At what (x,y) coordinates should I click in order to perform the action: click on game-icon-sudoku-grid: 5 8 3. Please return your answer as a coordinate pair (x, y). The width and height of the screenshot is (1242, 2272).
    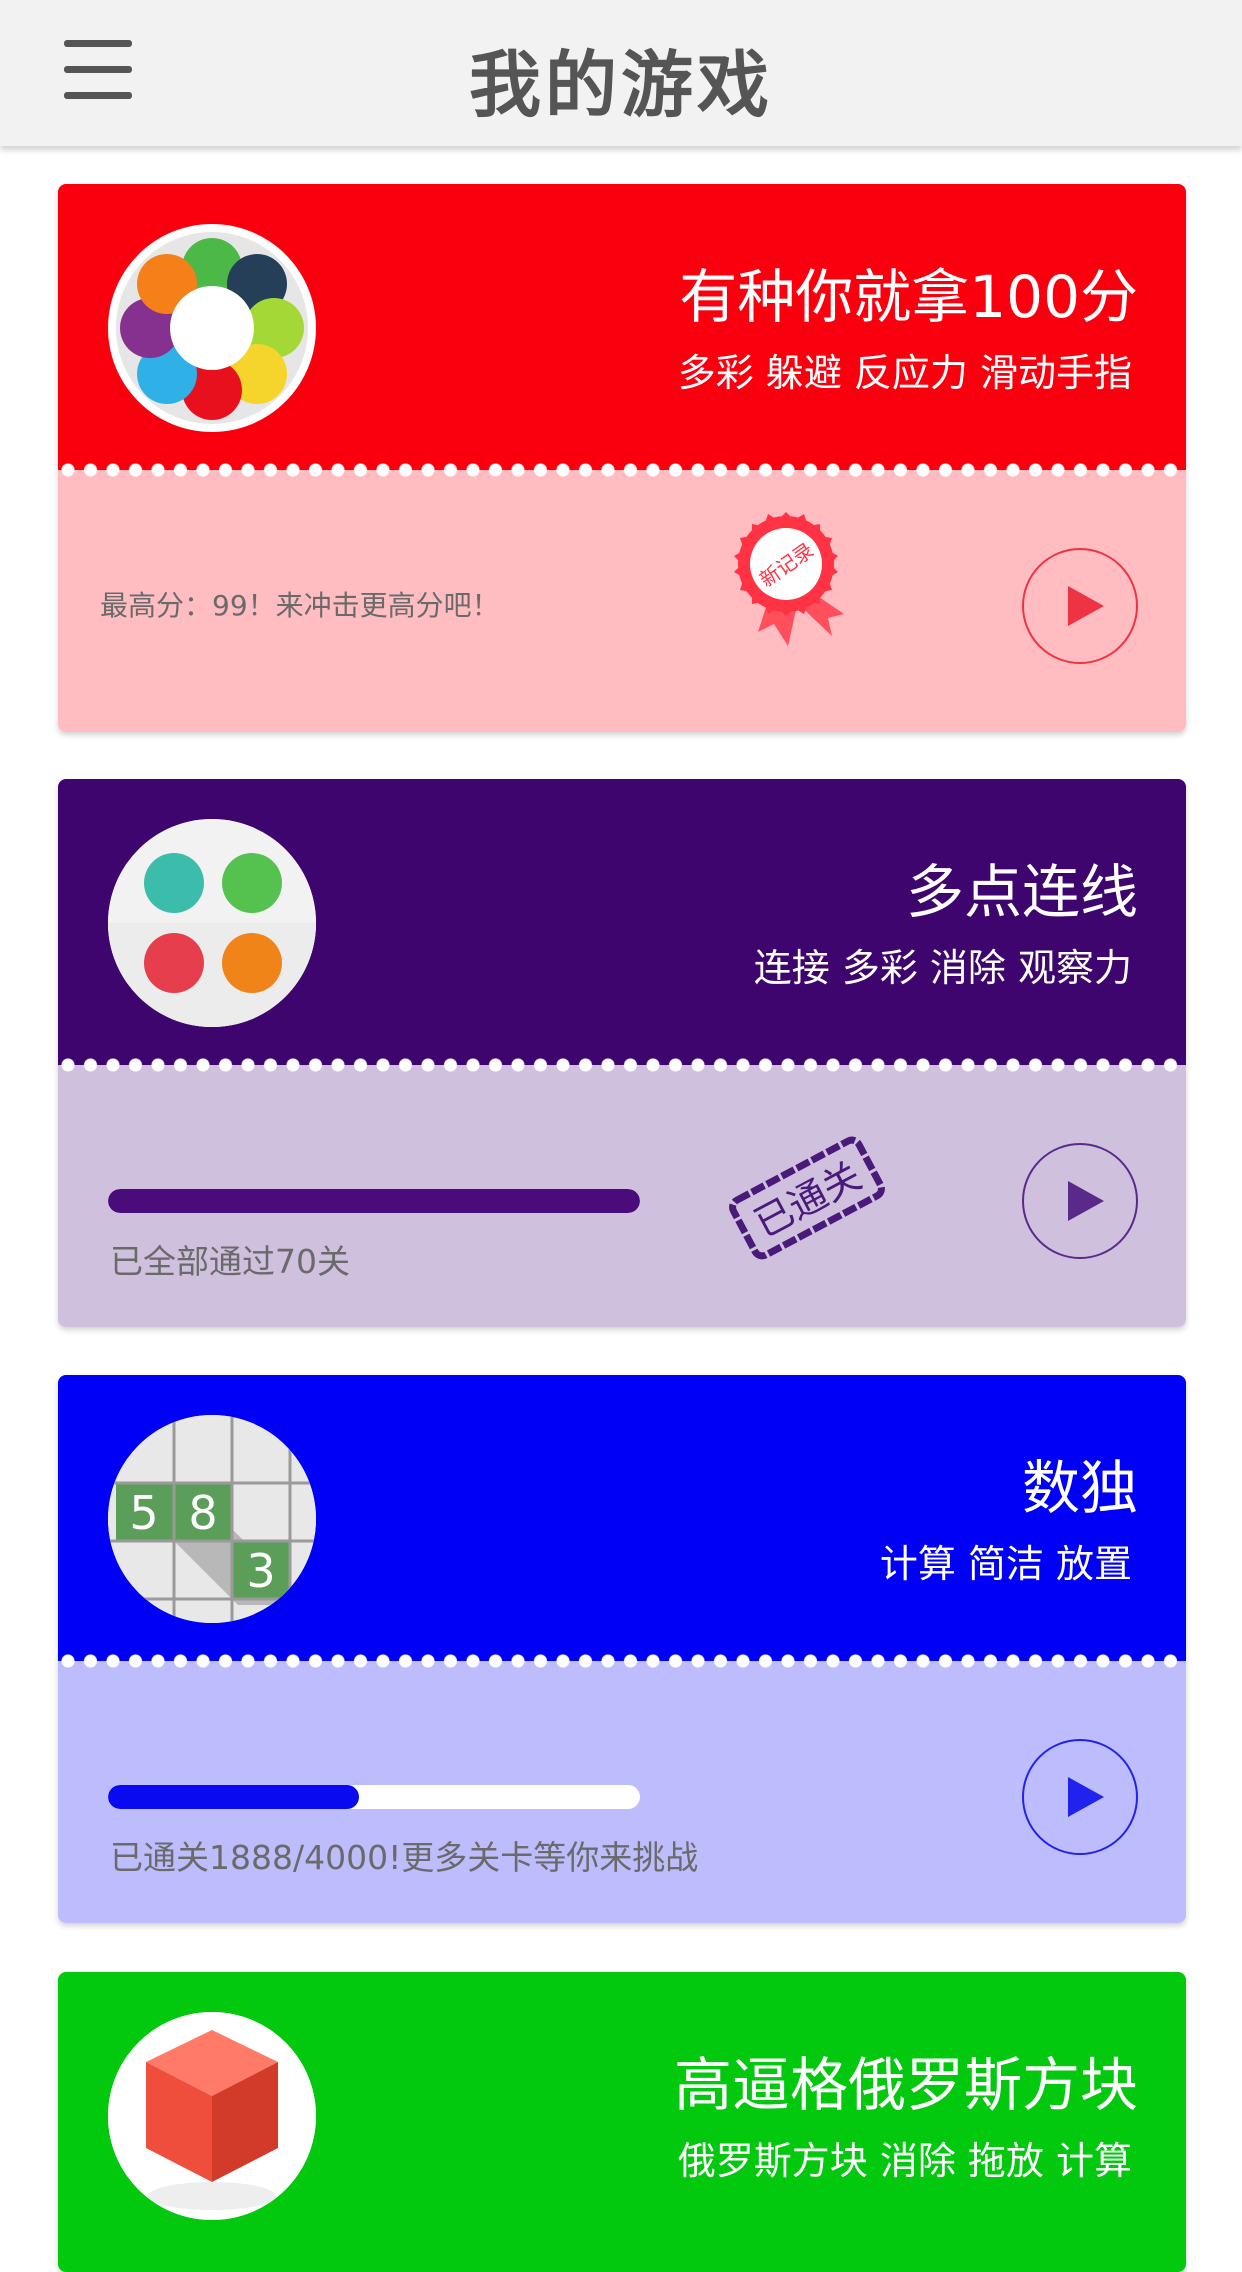
    Looking at the image, I should click on (212, 1519).